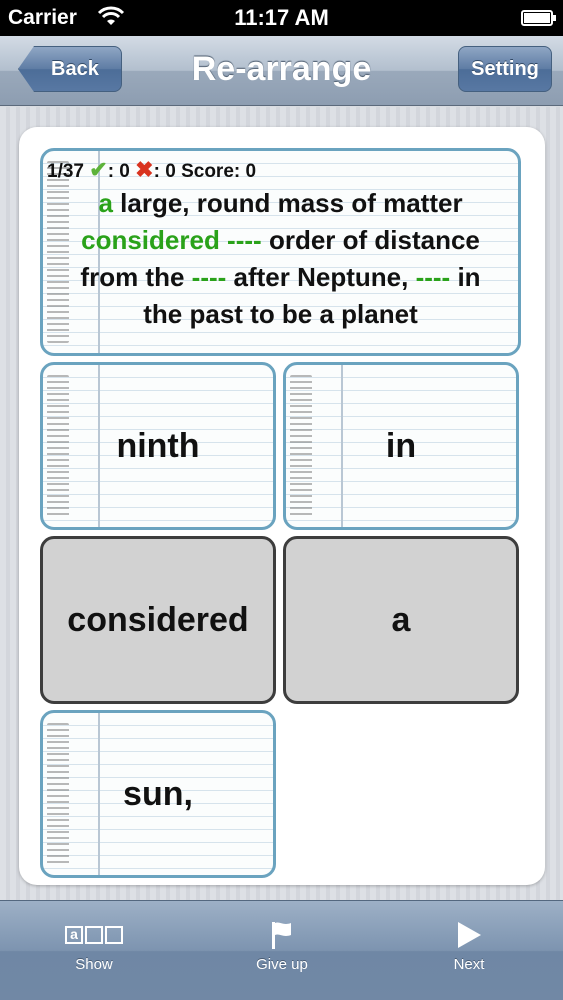 This screenshot has height=1000, width=563. I want to click on give-up-button: Give up, so click(282, 950).